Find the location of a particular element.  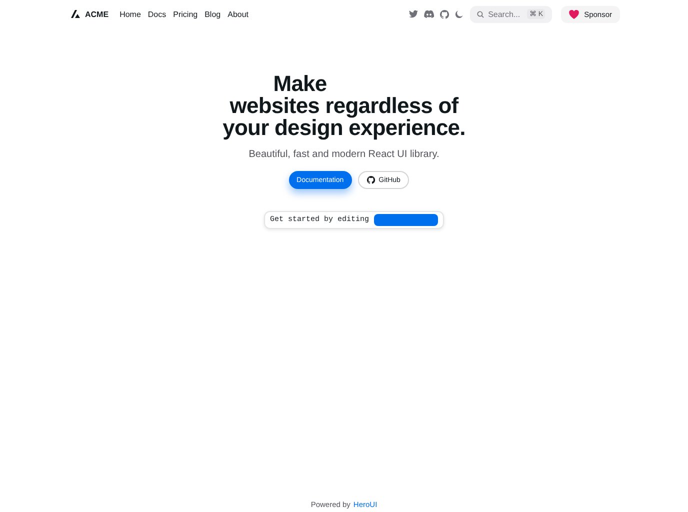

code-highlight is located at coordinates (406, 220).